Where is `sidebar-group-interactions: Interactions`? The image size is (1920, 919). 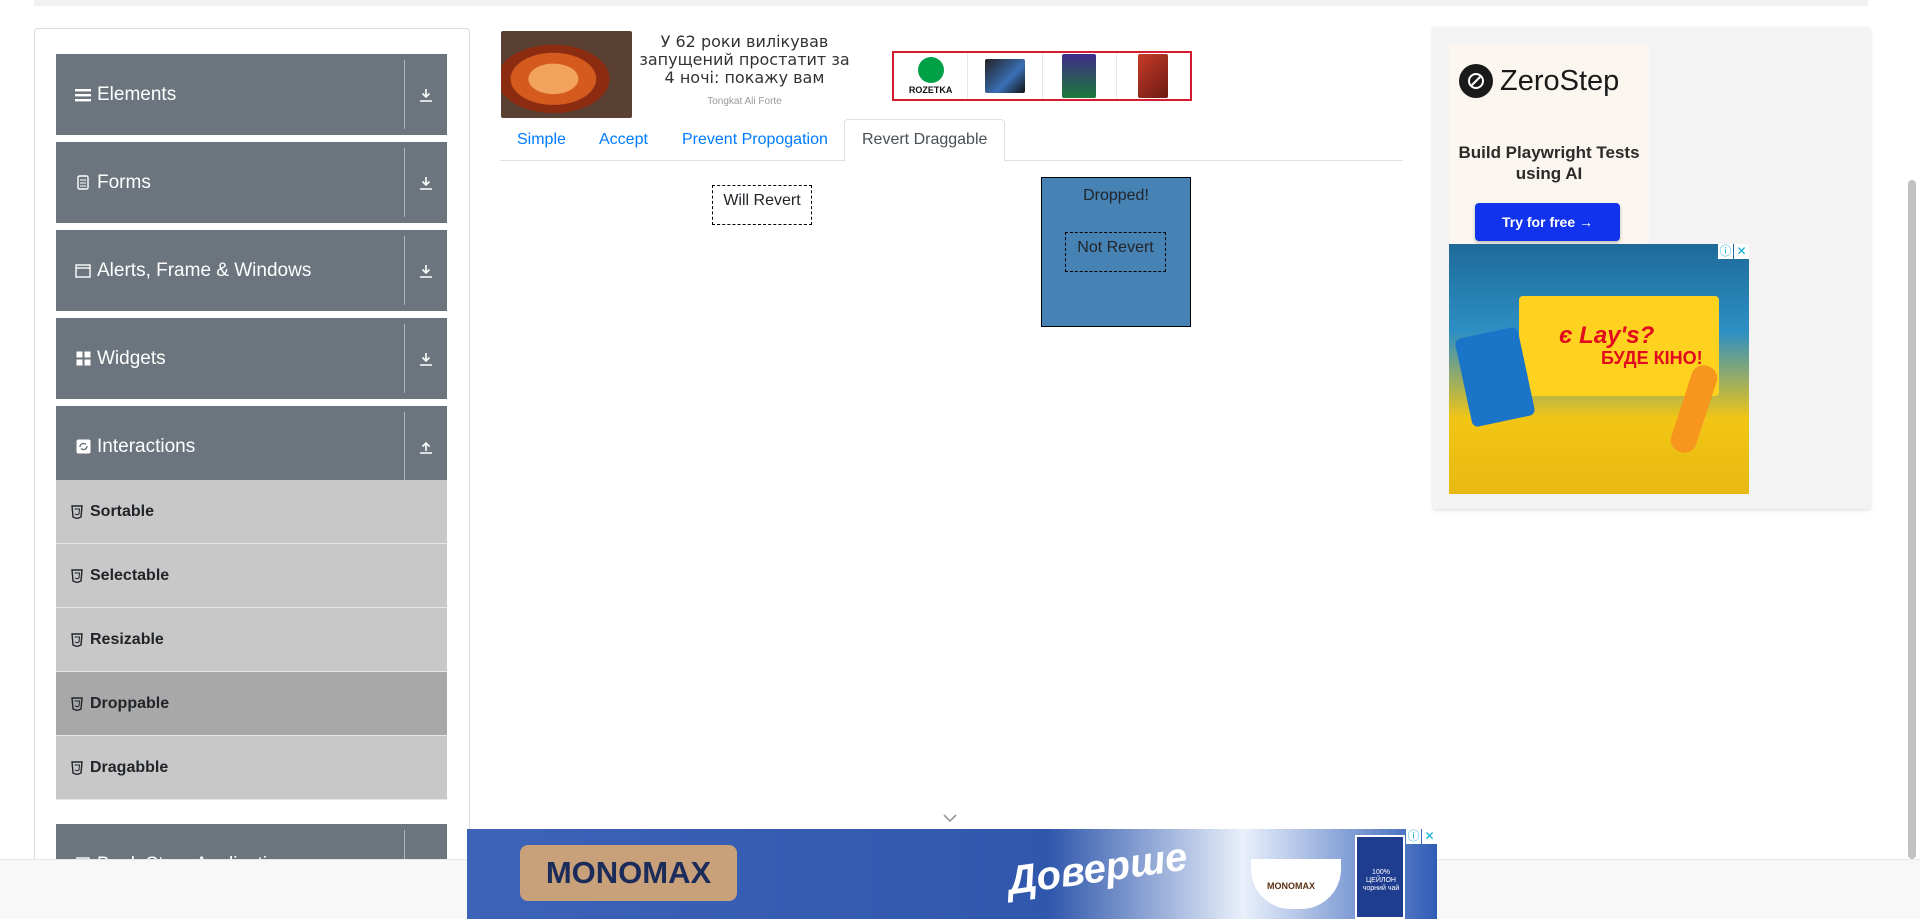
sidebar-group-interactions: Interactions is located at coordinates (251, 446).